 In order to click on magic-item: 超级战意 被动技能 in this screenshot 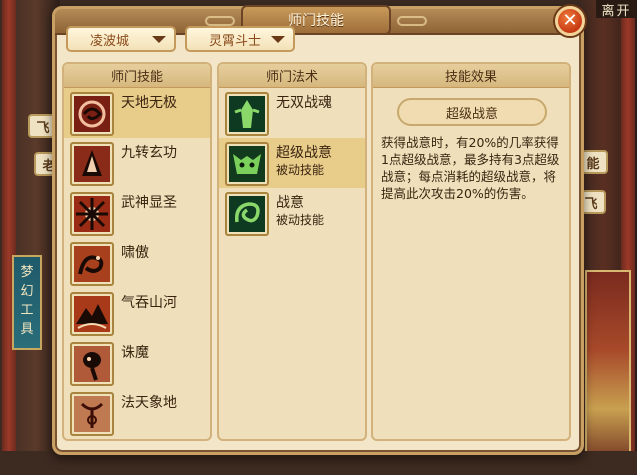, I will do `click(292, 163)`.